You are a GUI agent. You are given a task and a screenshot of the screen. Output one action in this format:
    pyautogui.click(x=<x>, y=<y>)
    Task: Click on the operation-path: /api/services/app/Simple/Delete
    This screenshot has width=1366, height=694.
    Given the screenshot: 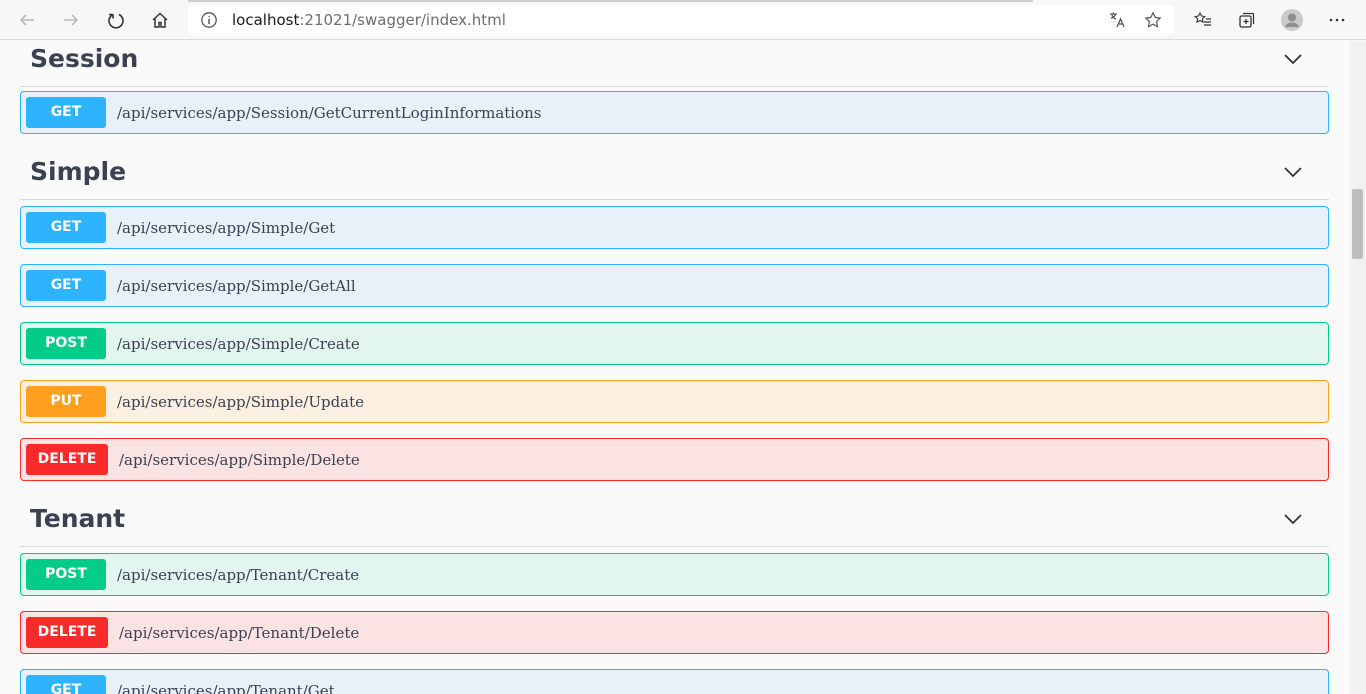 What is the action you would take?
    pyautogui.click(x=239, y=460)
    